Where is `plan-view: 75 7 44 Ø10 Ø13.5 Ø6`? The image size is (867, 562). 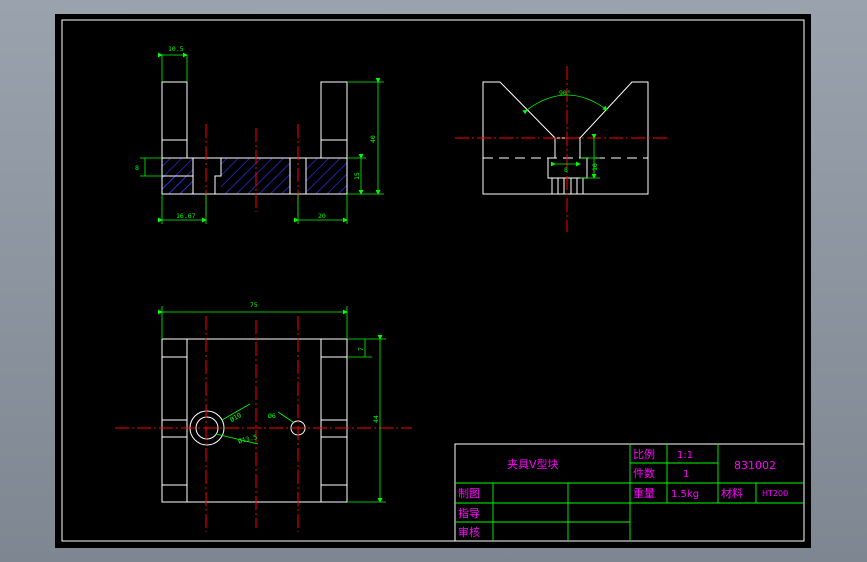 plan-view: 75 7 44 Ø10 Ø13.5 Ø6 is located at coordinates (263, 416).